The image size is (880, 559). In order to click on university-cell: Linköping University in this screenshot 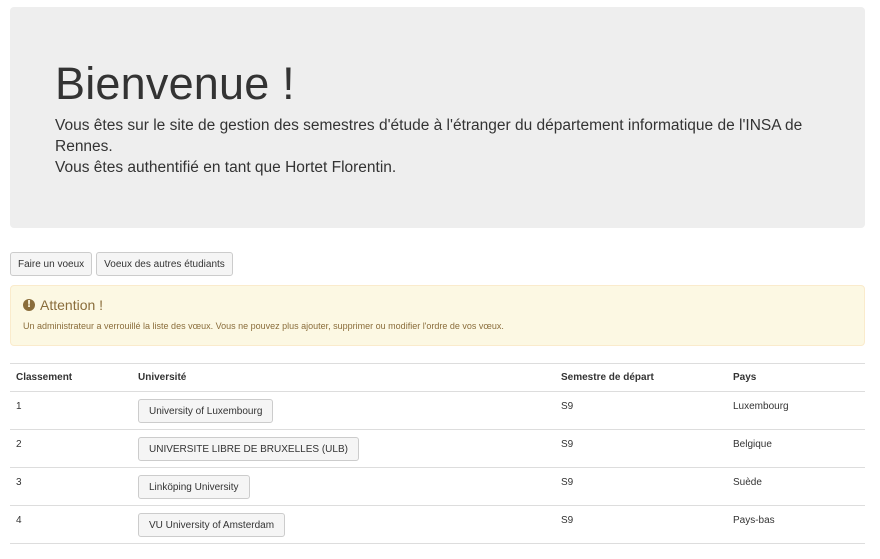, I will do `click(343, 486)`.